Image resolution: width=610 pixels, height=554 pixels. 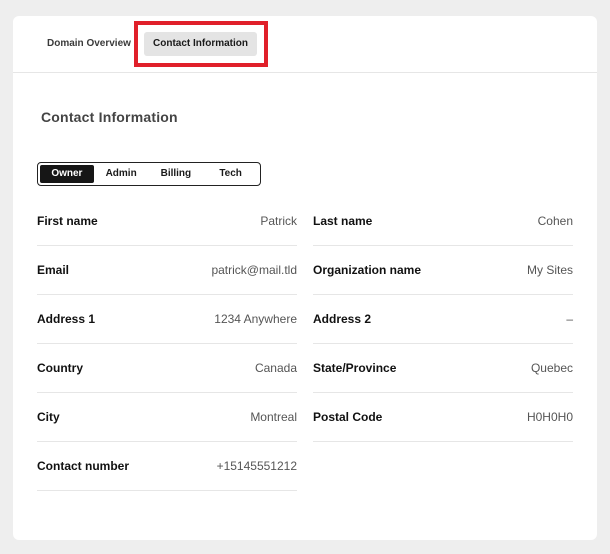 What do you see at coordinates (53, 270) in the screenshot?
I see `field-label: Email` at bounding box center [53, 270].